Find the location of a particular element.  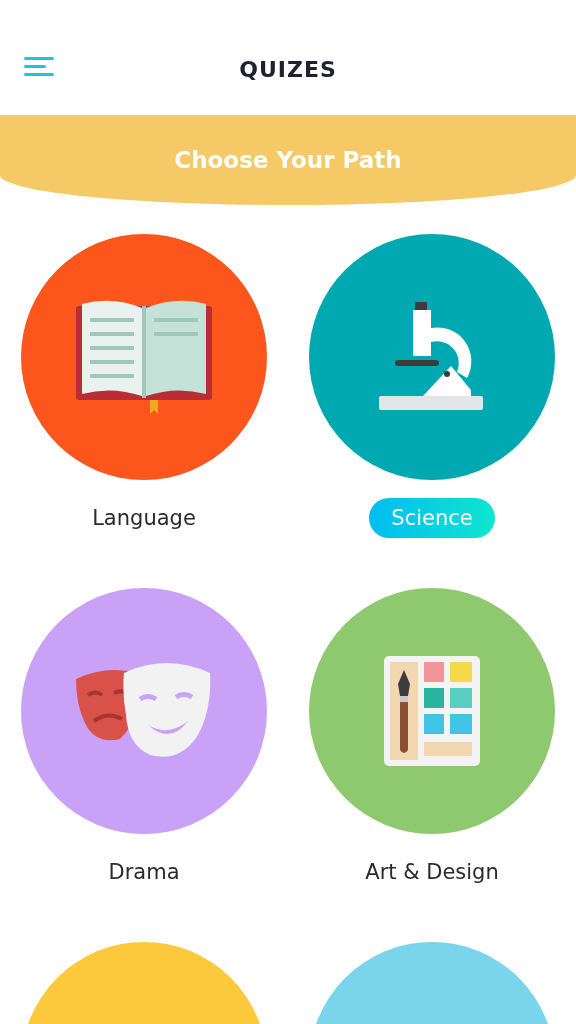

category-label: Language is located at coordinates (144, 518).